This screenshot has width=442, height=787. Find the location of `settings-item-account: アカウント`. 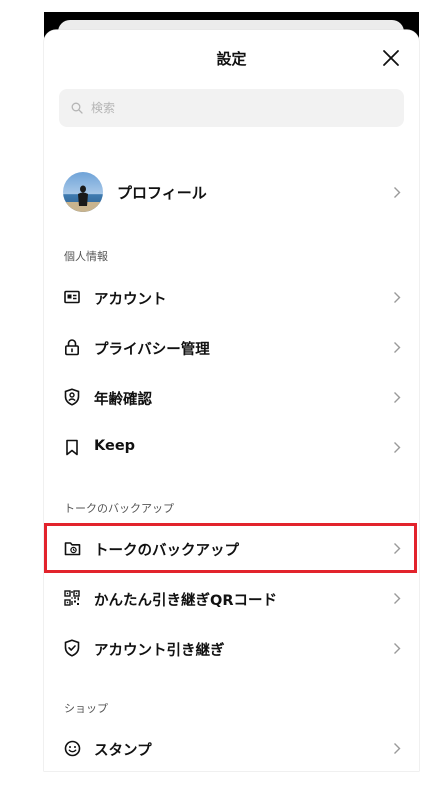

settings-item-account: アカウント is located at coordinates (231, 297).